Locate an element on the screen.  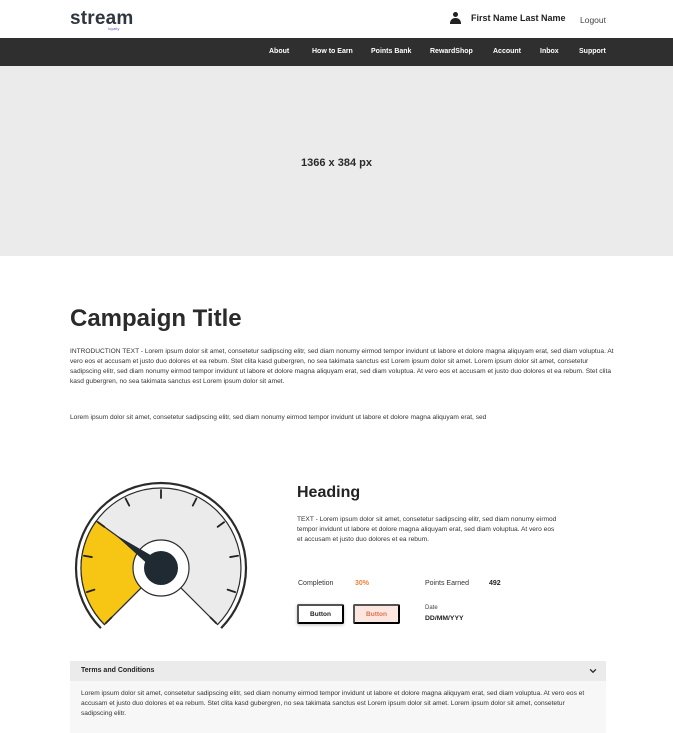
logo-subtext: loyalty is located at coordinates (114, 28).